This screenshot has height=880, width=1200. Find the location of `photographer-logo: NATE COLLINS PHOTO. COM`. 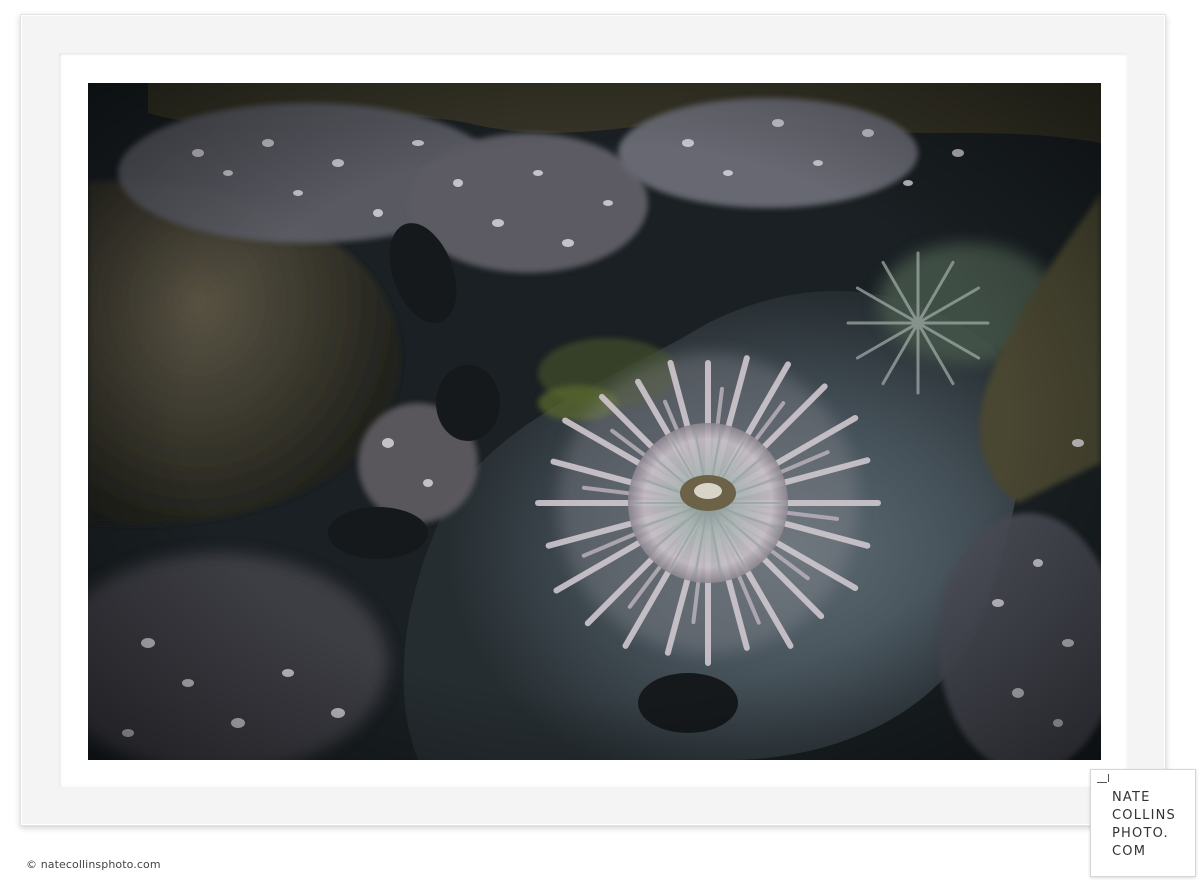

photographer-logo: NATE COLLINS PHOTO. COM is located at coordinates (1143, 823).